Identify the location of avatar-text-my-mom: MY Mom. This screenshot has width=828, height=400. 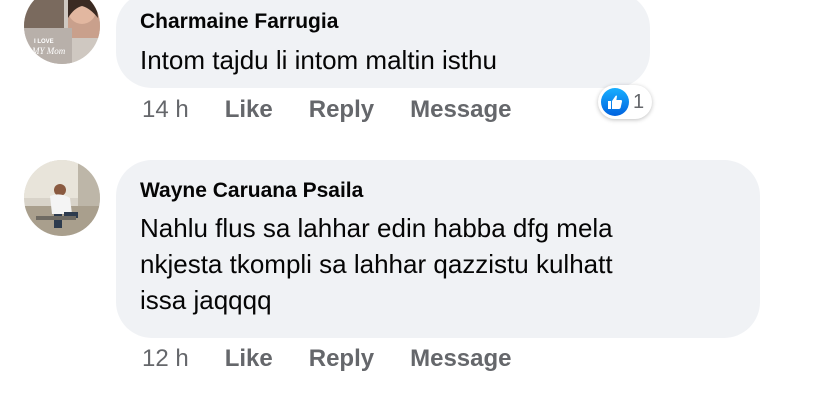
(48, 51).